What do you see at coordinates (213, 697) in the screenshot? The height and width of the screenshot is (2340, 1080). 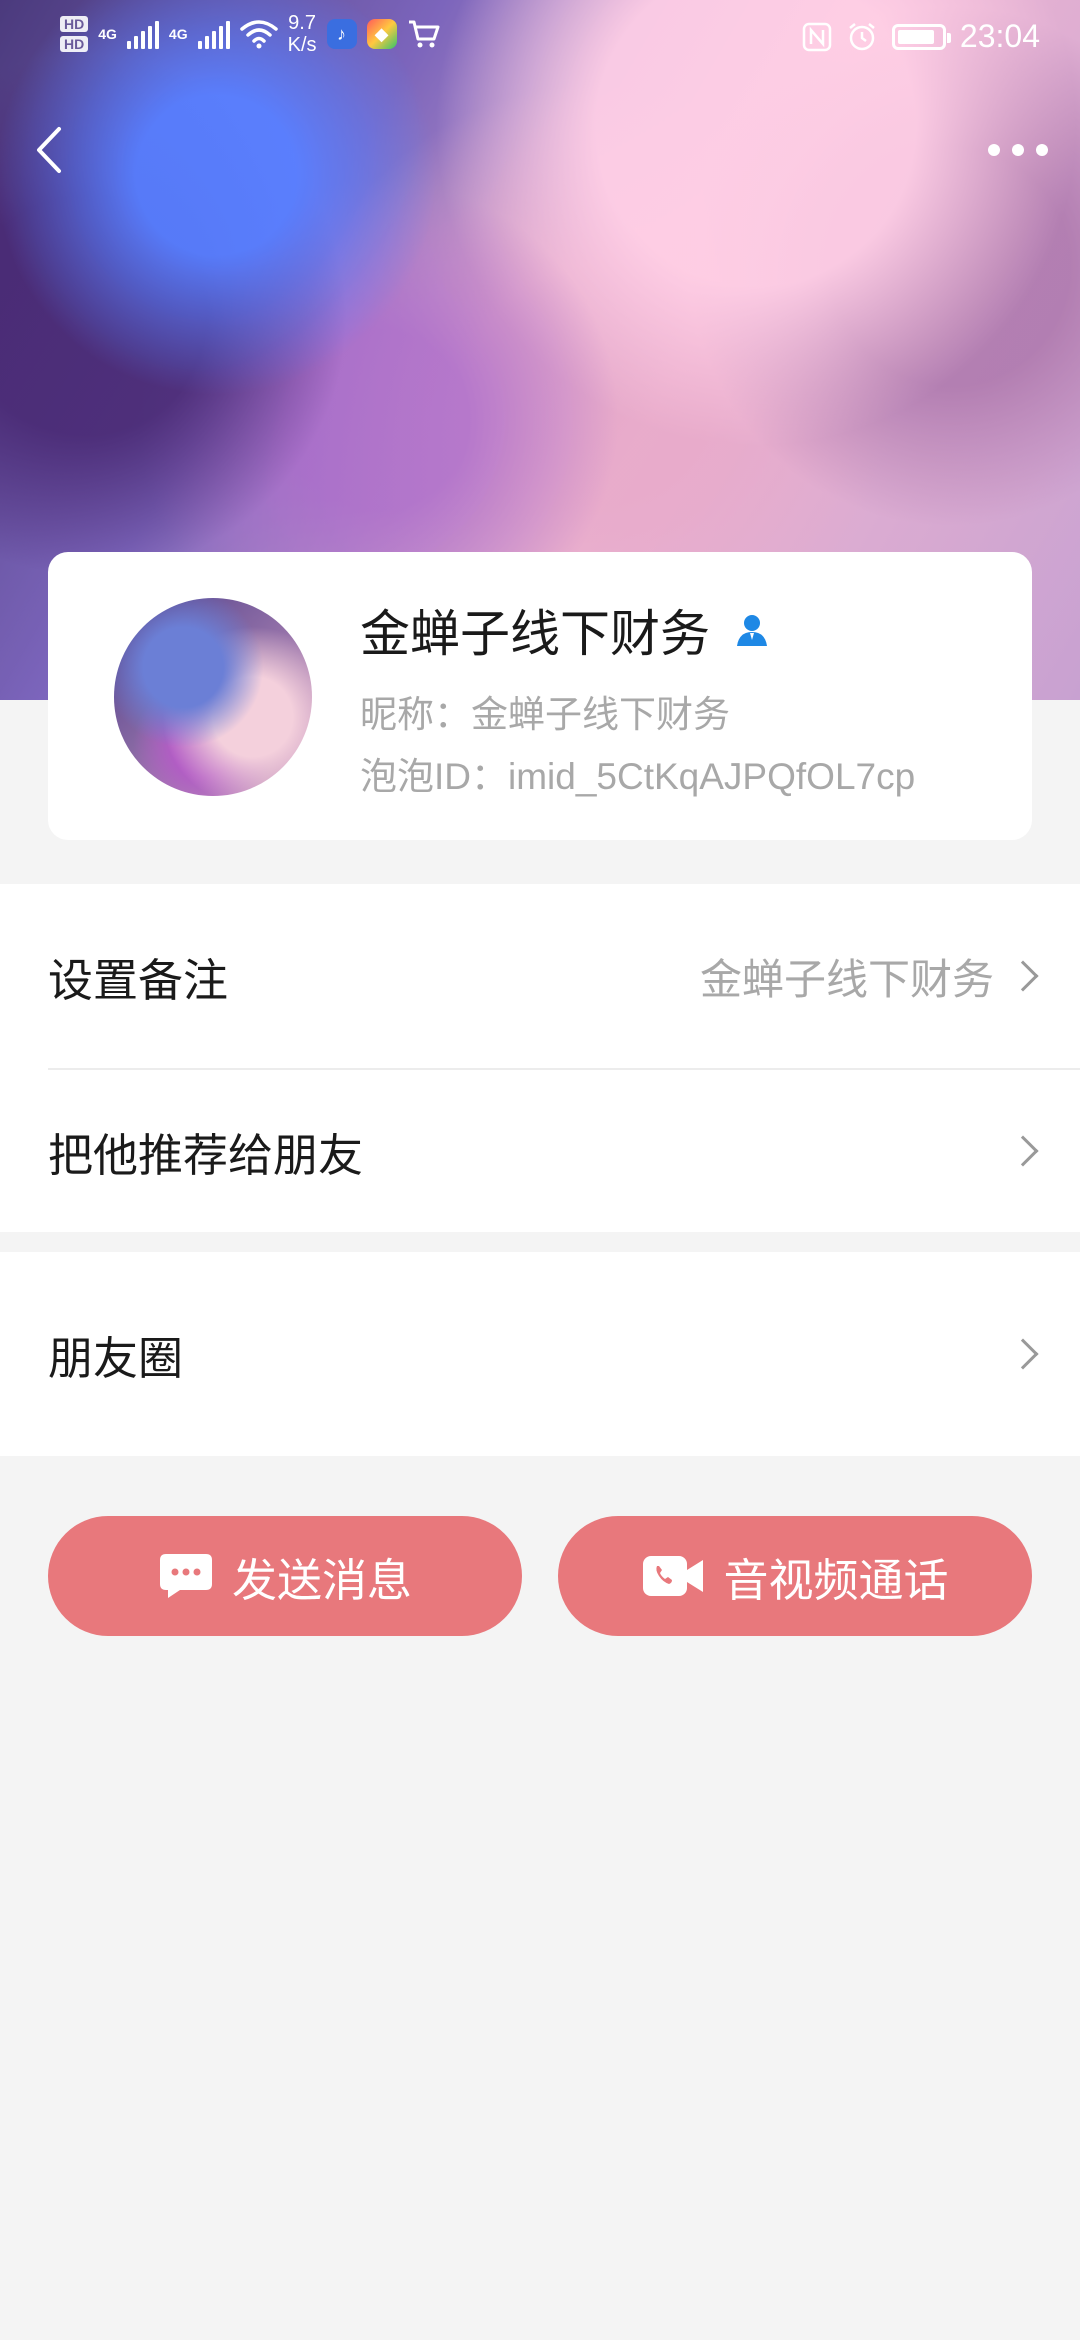 I see `avatar` at bounding box center [213, 697].